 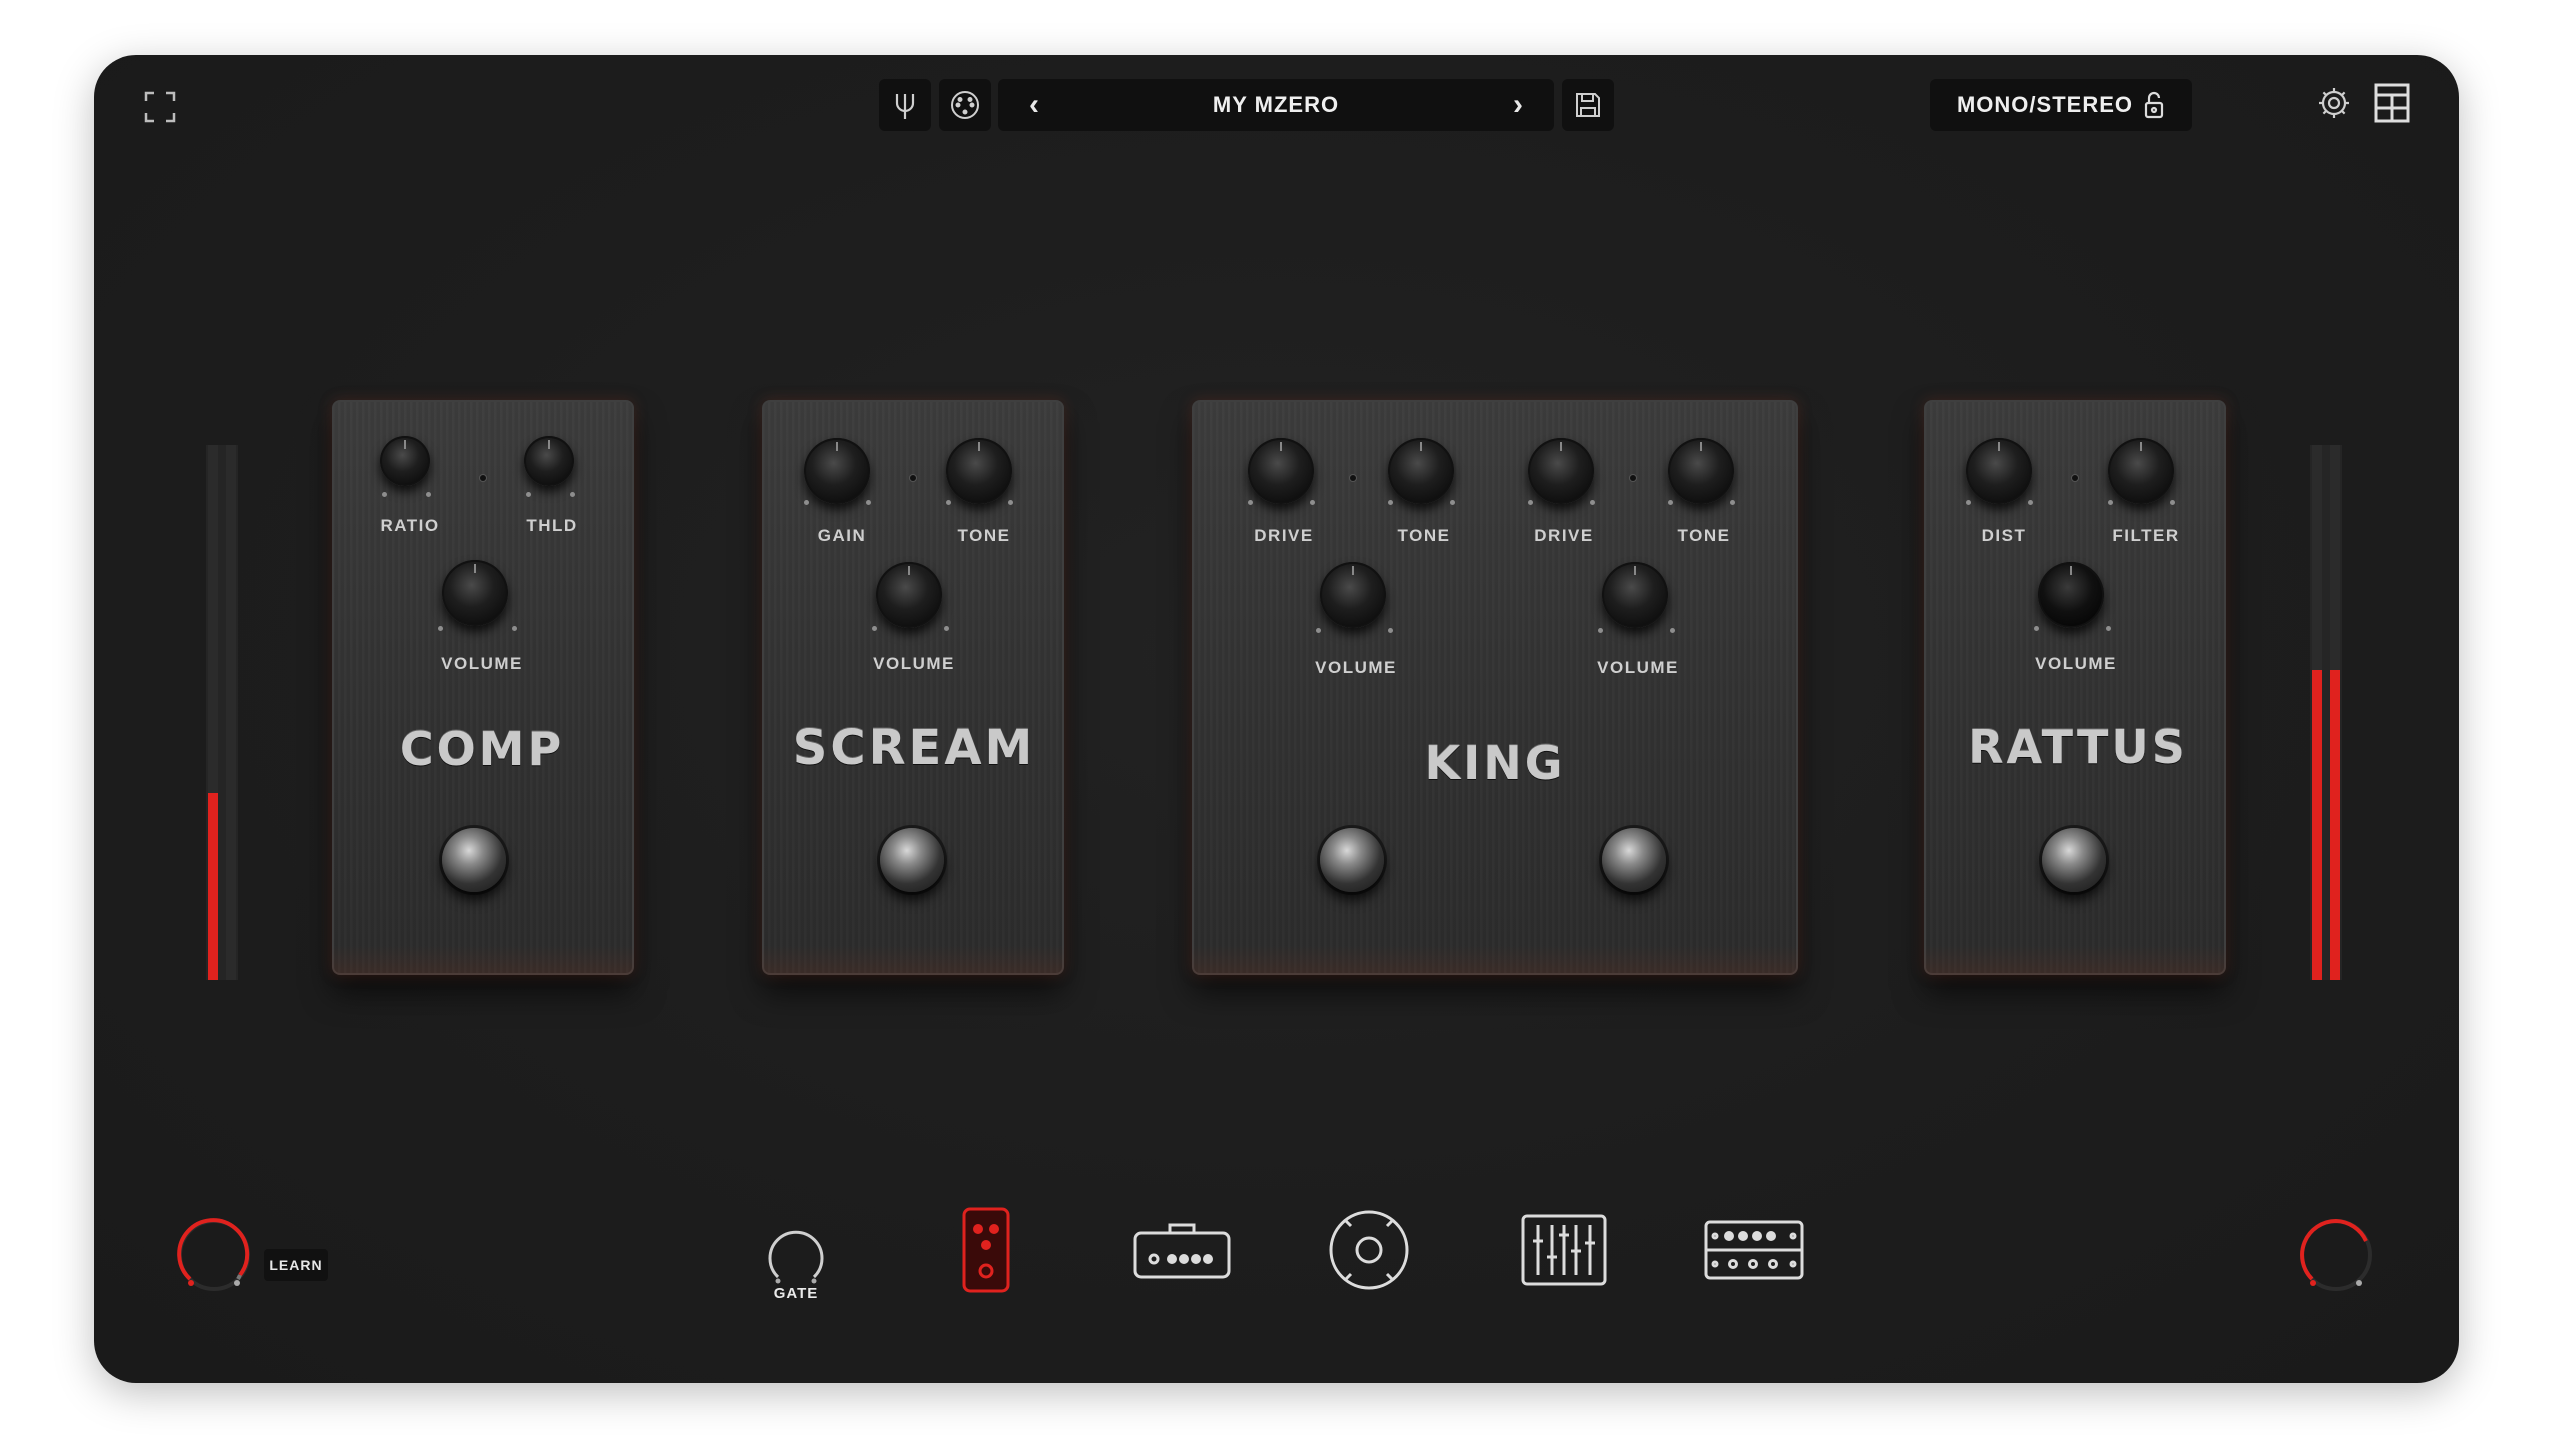 What do you see at coordinates (2146, 535) in the screenshot?
I see `filter-label: FILTER` at bounding box center [2146, 535].